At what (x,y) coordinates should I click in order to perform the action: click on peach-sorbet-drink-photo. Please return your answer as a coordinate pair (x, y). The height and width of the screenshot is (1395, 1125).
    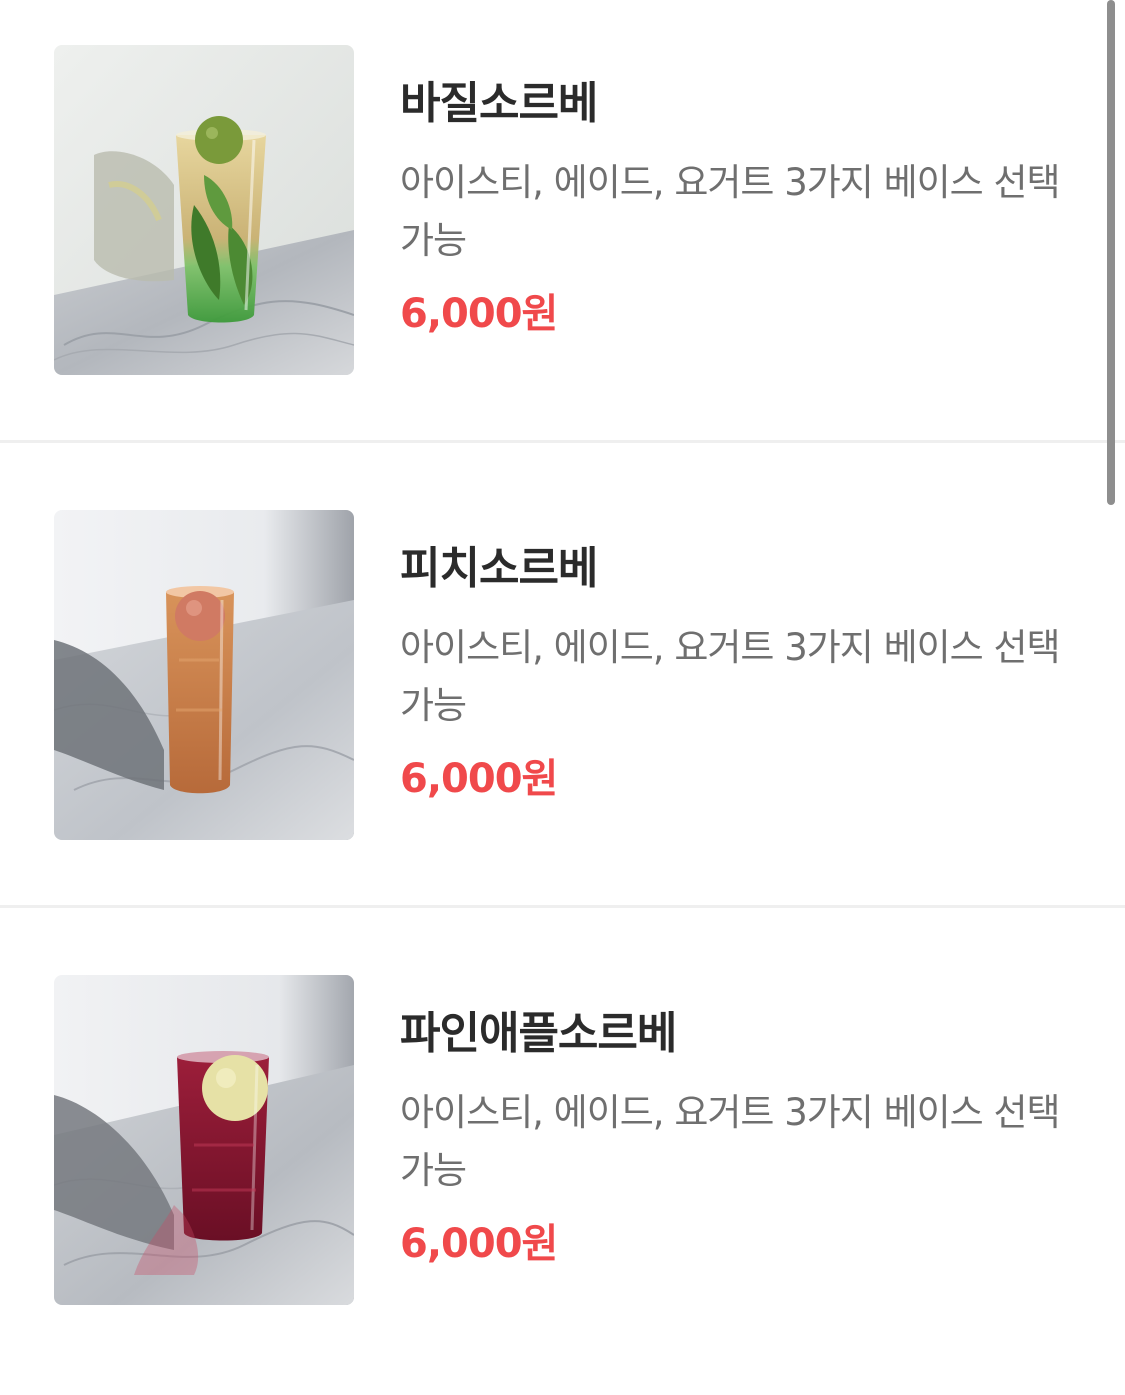
    Looking at the image, I should click on (204, 675).